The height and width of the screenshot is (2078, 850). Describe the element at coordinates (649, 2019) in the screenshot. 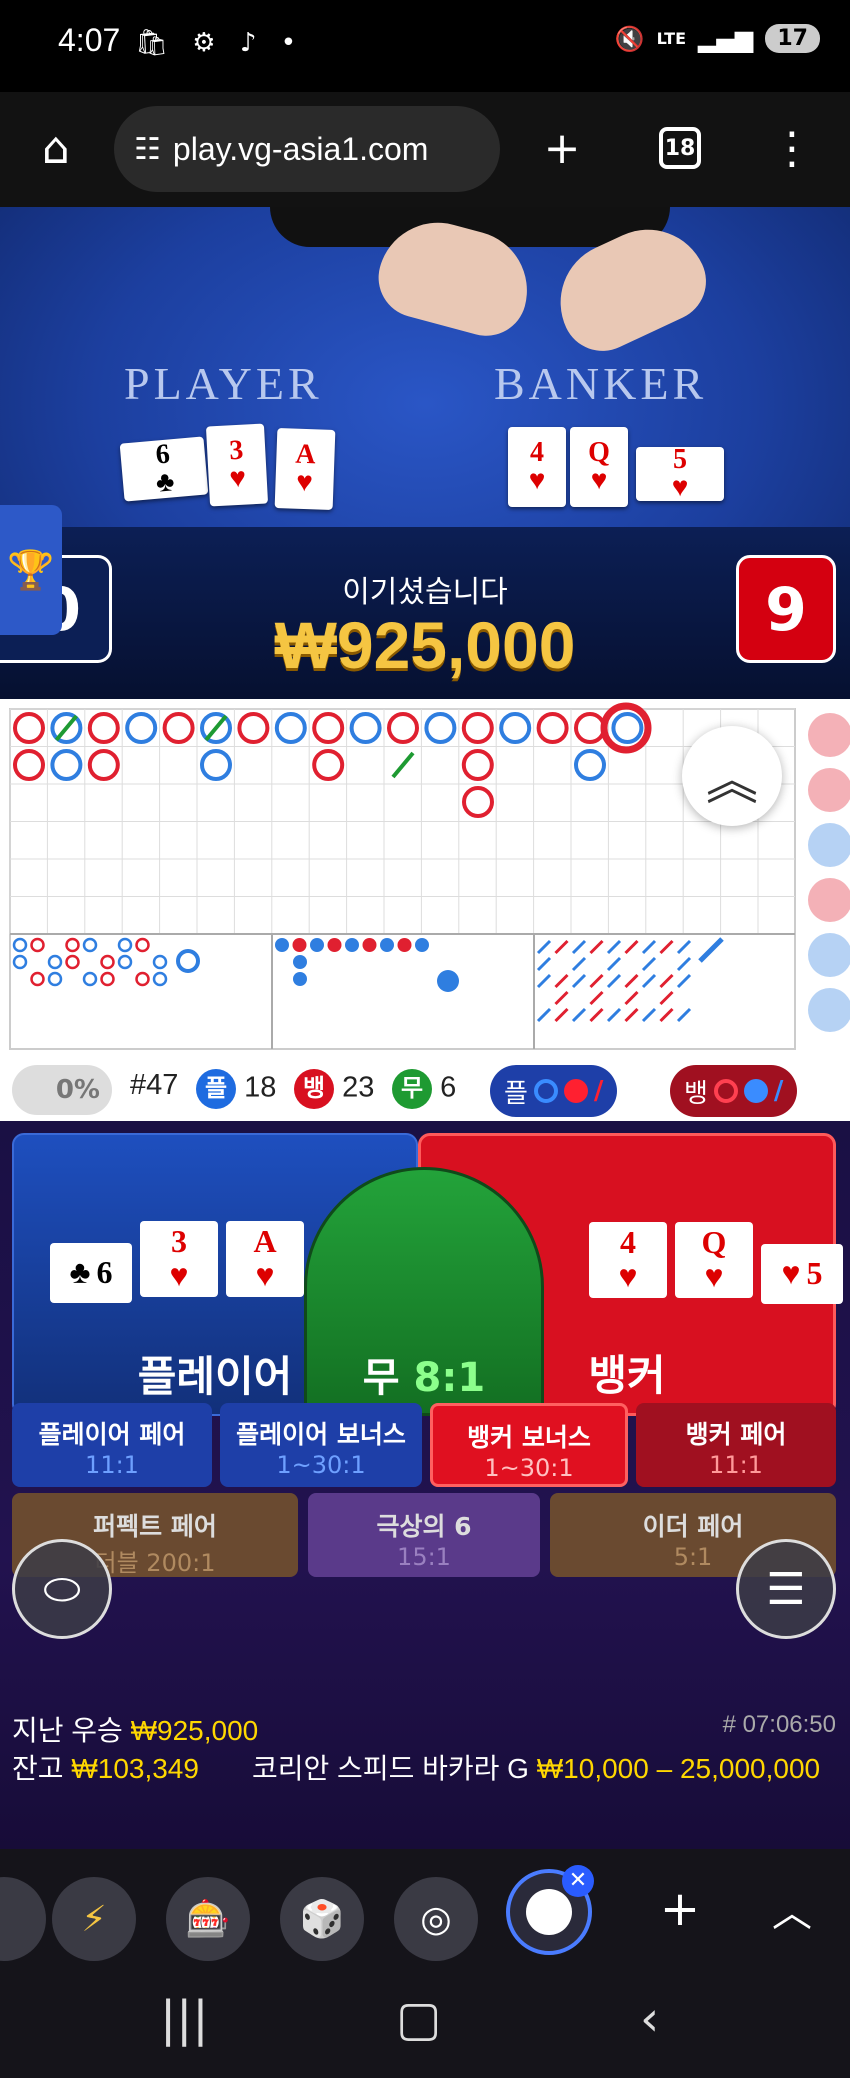

I see `back-icon: ‹` at that location.